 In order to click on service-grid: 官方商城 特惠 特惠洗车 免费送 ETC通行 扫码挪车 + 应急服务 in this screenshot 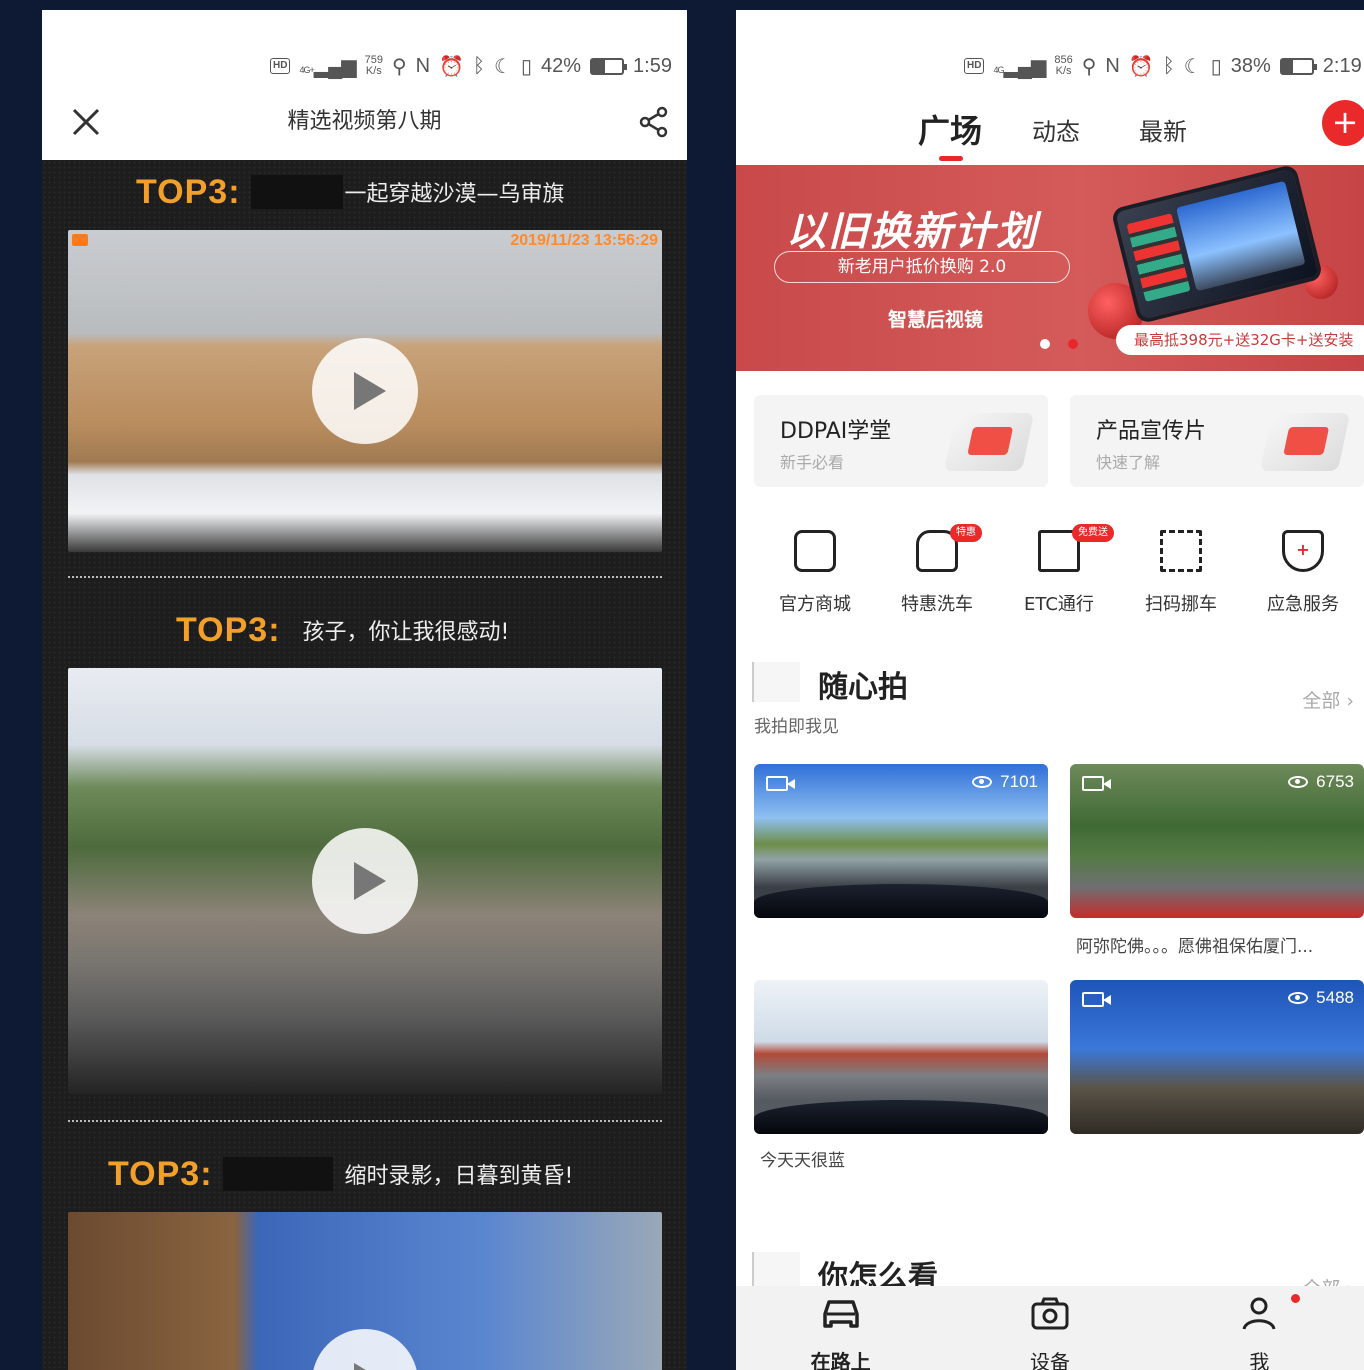, I will do `click(1059, 572)`.